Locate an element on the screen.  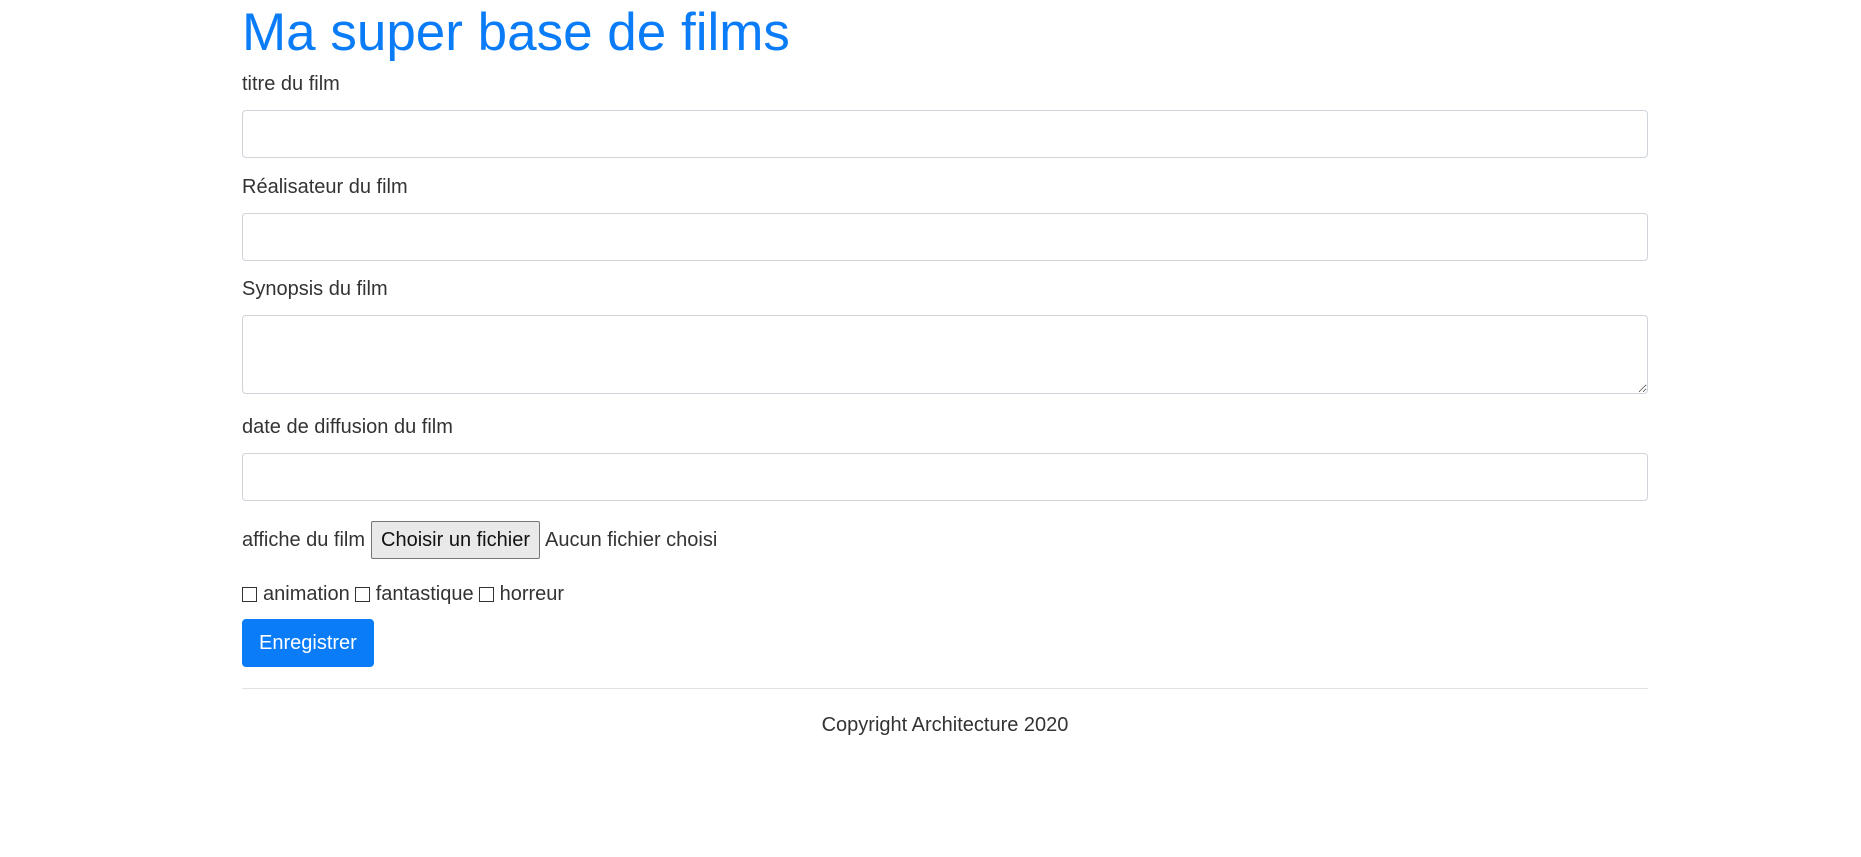
titre-group: titre du film is located at coordinates (945, 115).